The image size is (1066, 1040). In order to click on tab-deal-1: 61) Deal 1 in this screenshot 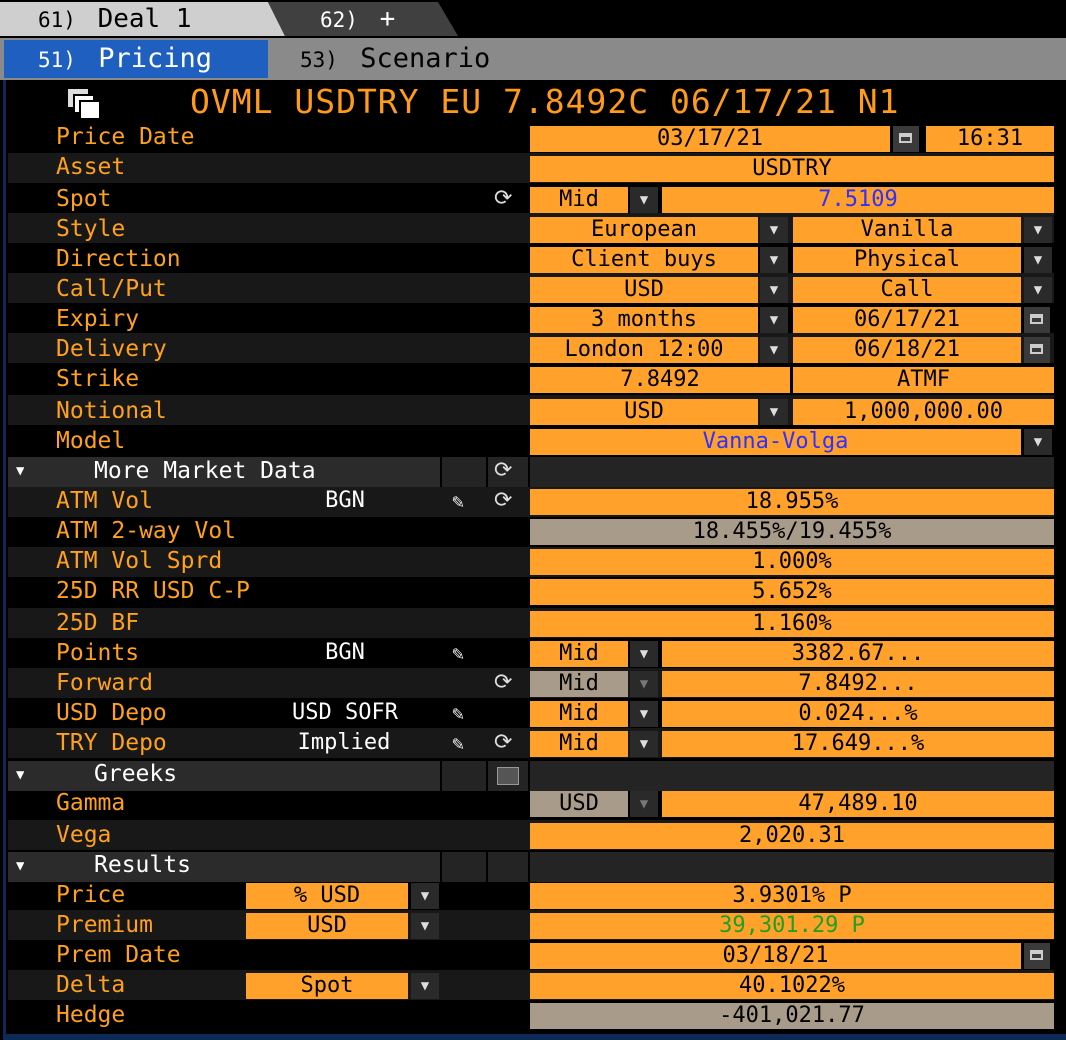, I will do `click(142, 19)`.